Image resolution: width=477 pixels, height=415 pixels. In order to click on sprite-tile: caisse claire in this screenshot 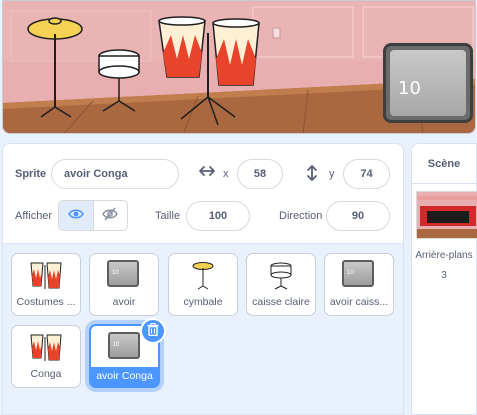, I will do `click(281, 284)`.